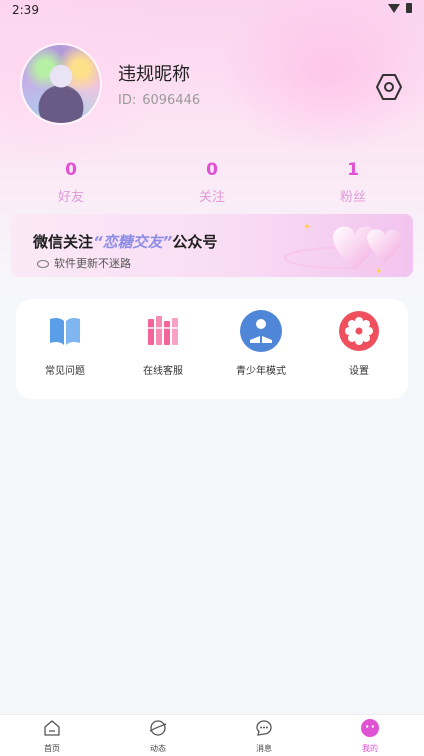 The width and height of the screenshot is (424, 756). What do you see at coordinates (261, 371) in the screenshot?
I see `service-teen-mode-label: 青少年模式` at bounding box center [261, 371].